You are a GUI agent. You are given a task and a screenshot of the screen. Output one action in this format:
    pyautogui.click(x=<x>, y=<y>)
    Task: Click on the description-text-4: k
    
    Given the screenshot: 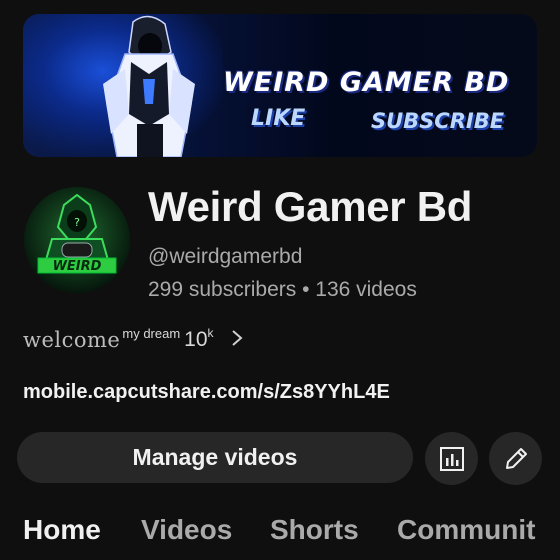 What is the action you would take?
    pyautogui.click(x=210, y=333)
    